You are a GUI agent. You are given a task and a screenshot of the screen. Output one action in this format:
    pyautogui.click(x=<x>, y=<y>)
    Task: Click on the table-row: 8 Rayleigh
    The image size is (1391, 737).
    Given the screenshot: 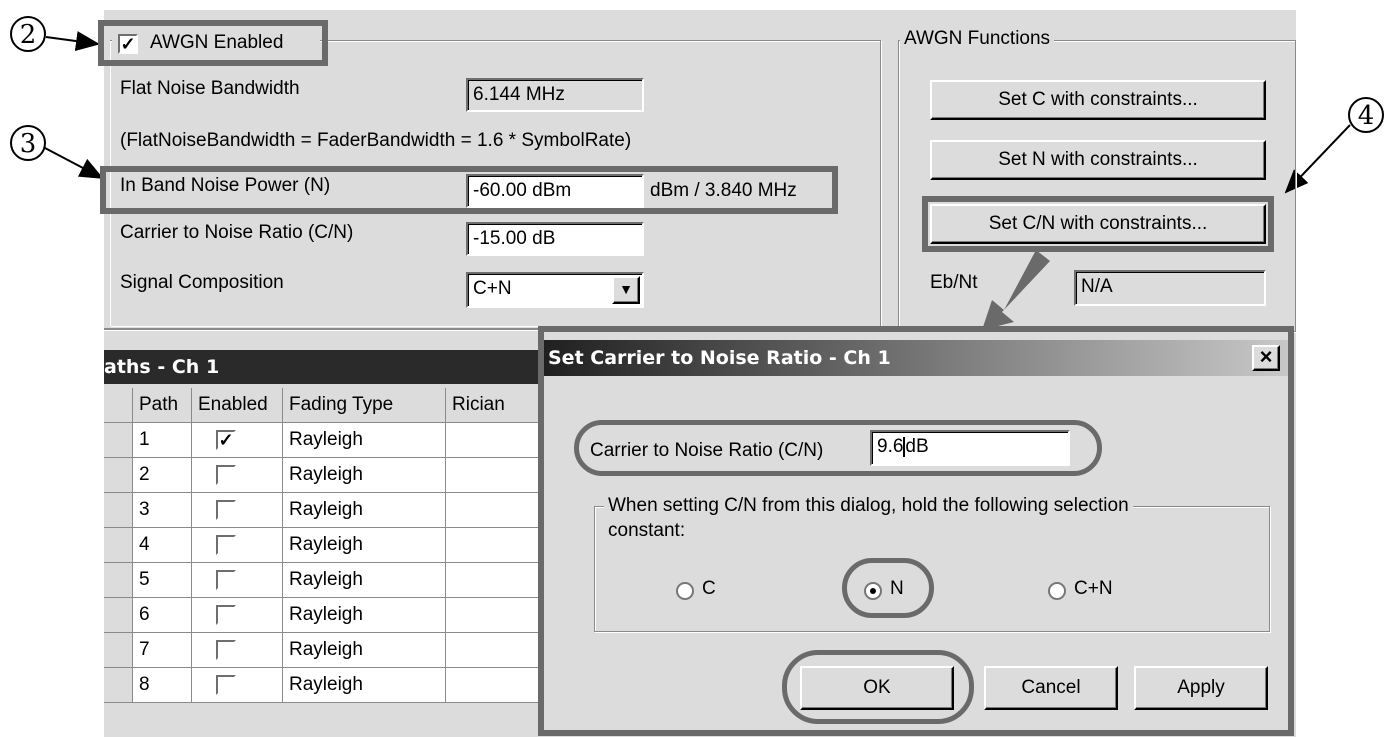 What is the action you would take?
    pyautogui.click(x=336, y=685)
    